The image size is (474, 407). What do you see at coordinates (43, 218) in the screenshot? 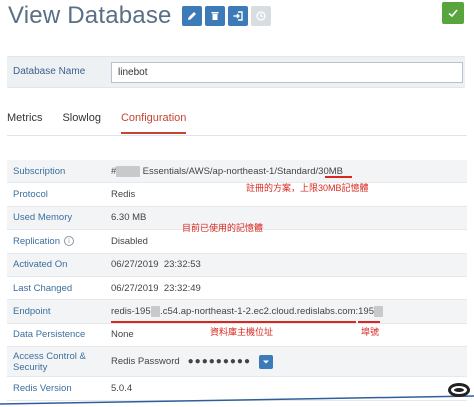
I see `used-memory-label: Used Memory` at bounding box center [43, 218].